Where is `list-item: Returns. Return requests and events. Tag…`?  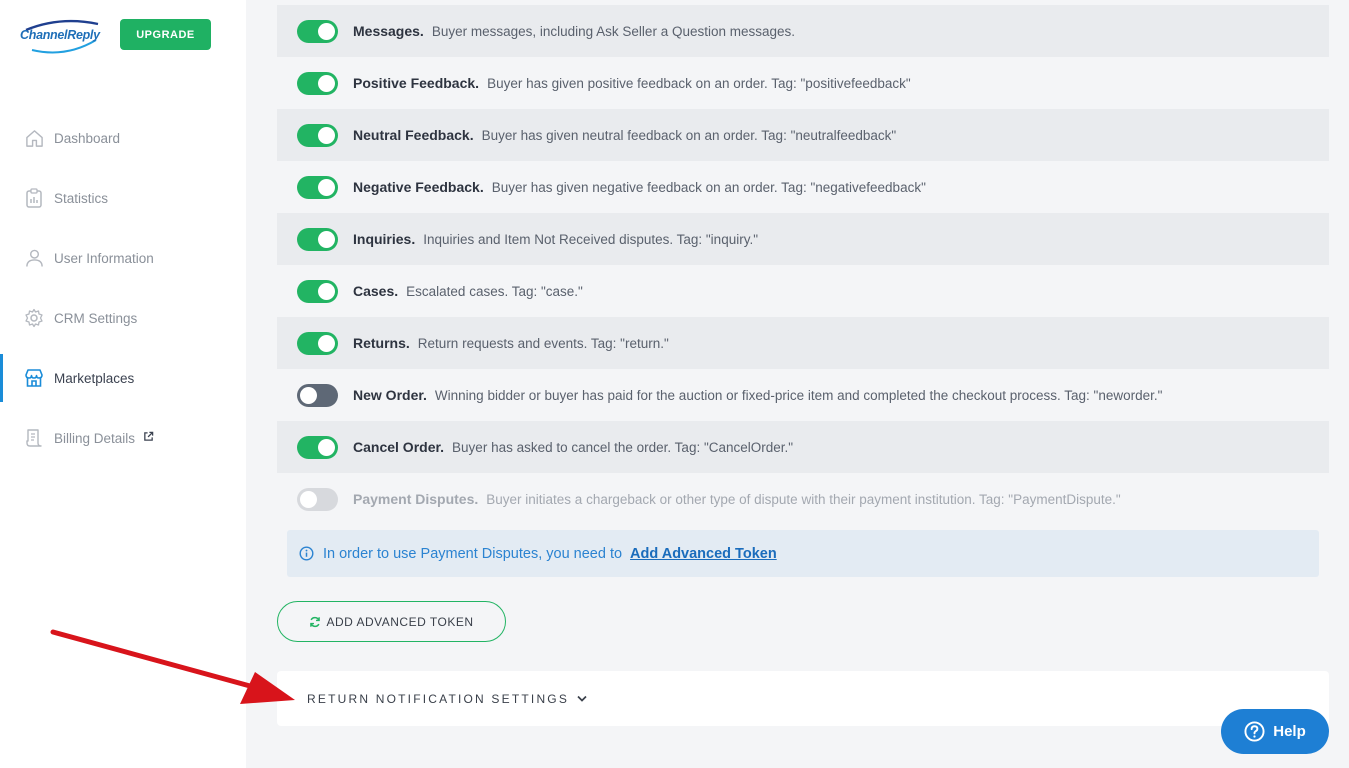
list-item: Returns. Return requests and events. Tag… is located at coordinates (803, 343).